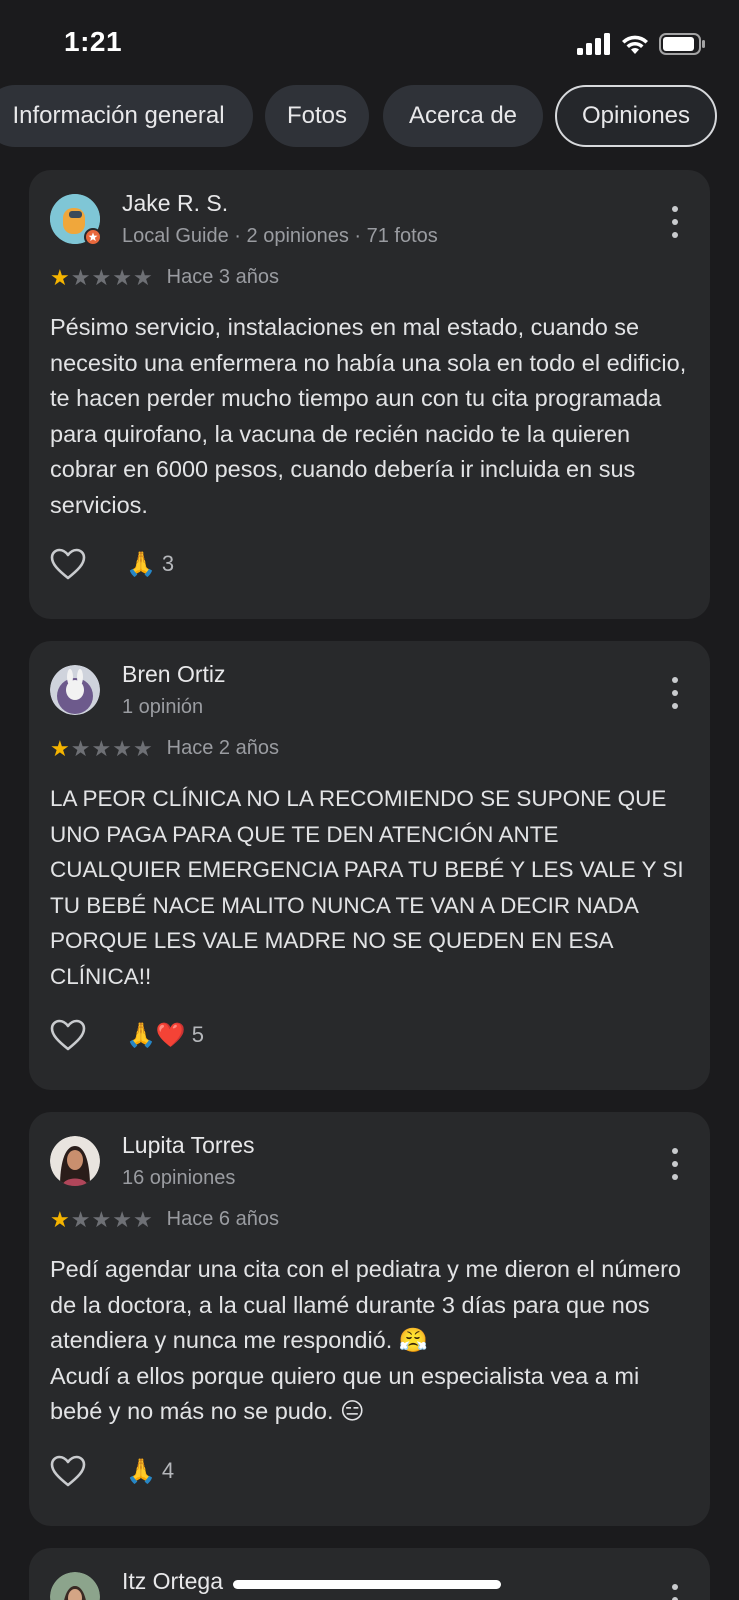 Image resolution: width=739 pixels, height=1600 pixels. I want to click on local-guide-badge-icon, so click(93, 237).